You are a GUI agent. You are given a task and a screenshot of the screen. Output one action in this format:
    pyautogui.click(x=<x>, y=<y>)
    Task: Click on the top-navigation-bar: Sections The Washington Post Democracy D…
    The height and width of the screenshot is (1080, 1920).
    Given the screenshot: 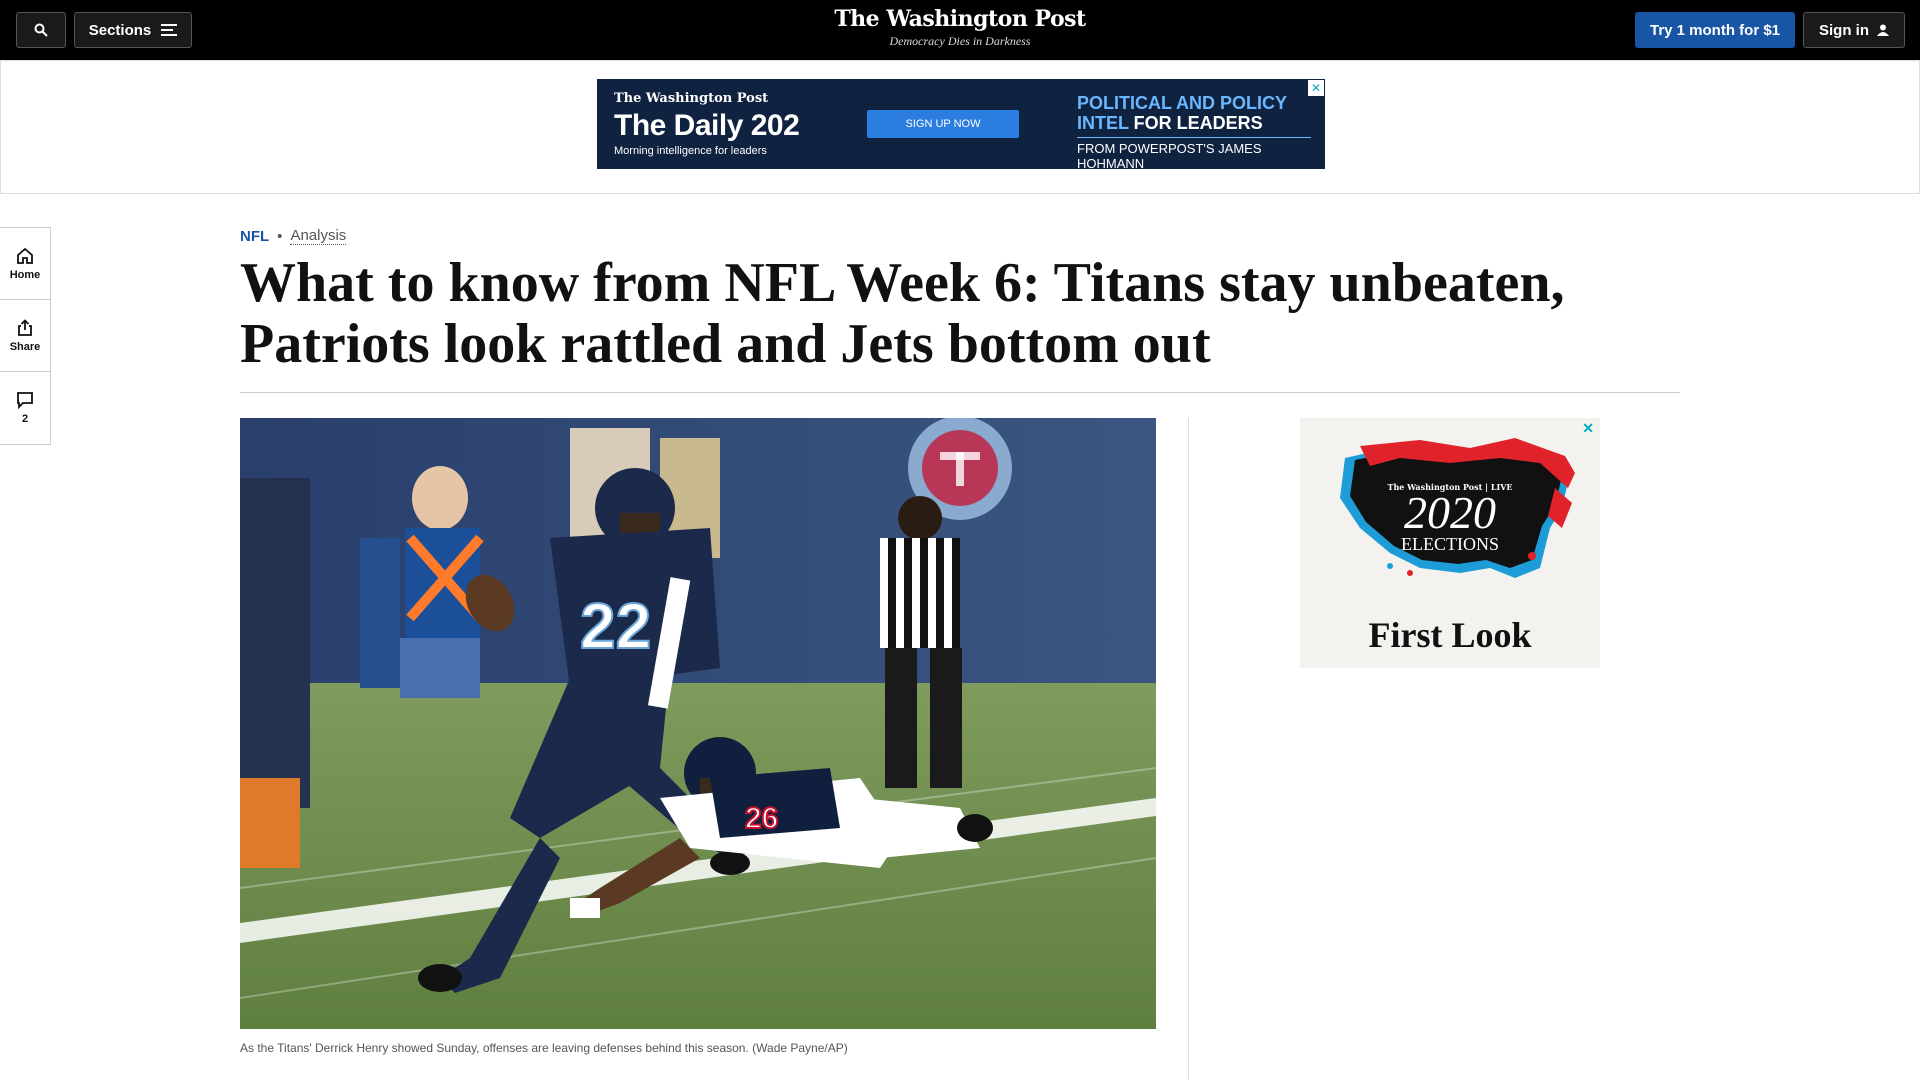 What is the action you would take?
    pyautogui.click(x=960, y=30)
    